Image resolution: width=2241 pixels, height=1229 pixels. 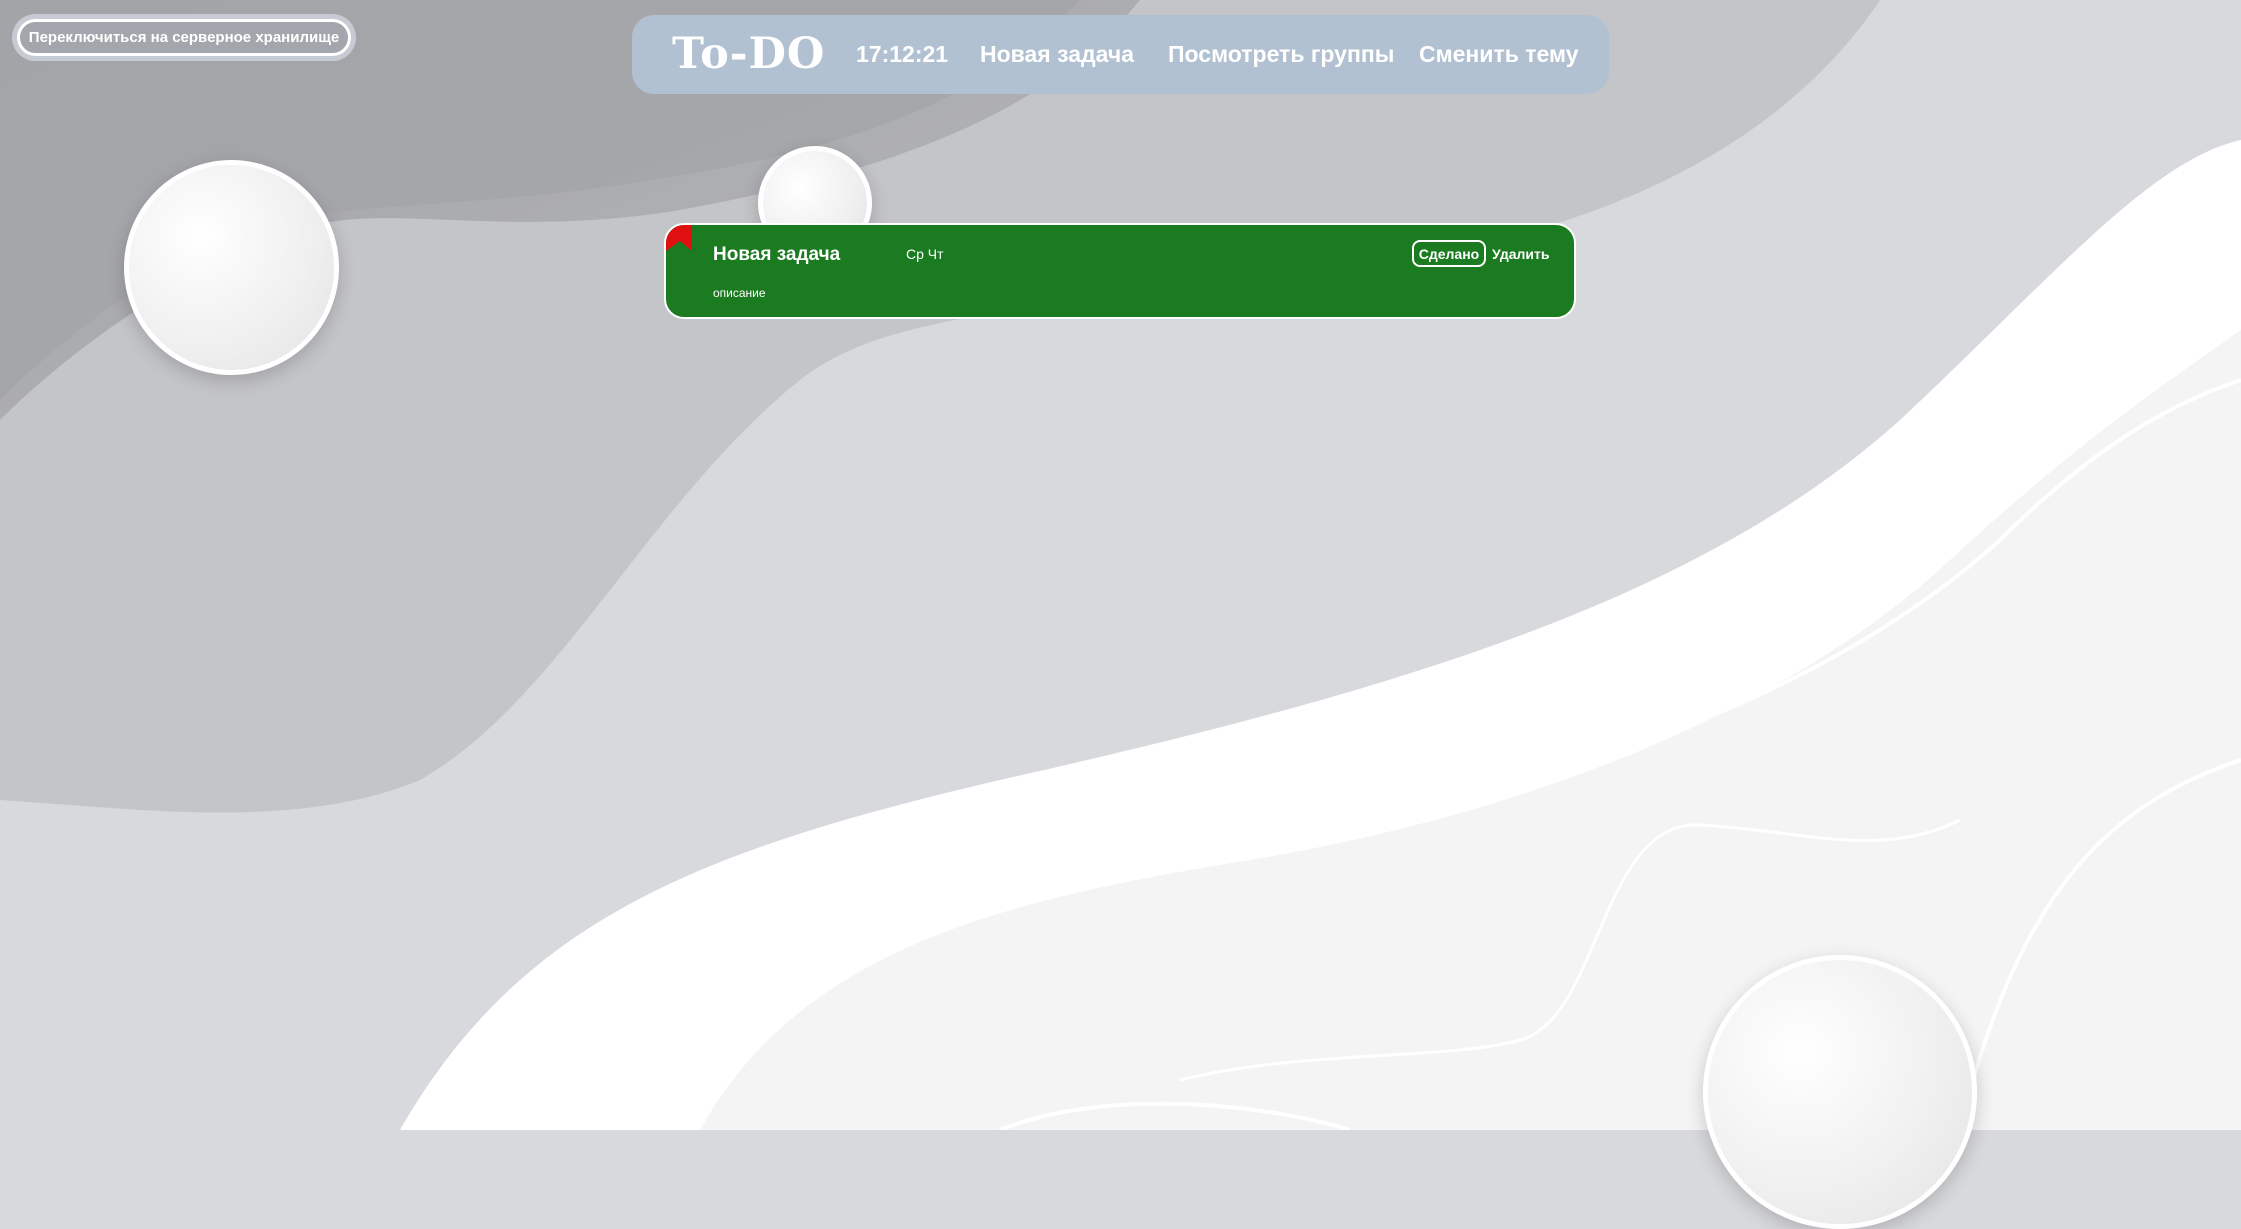 I want to click on done-button: Сделано, so click(x=1449, y=253).